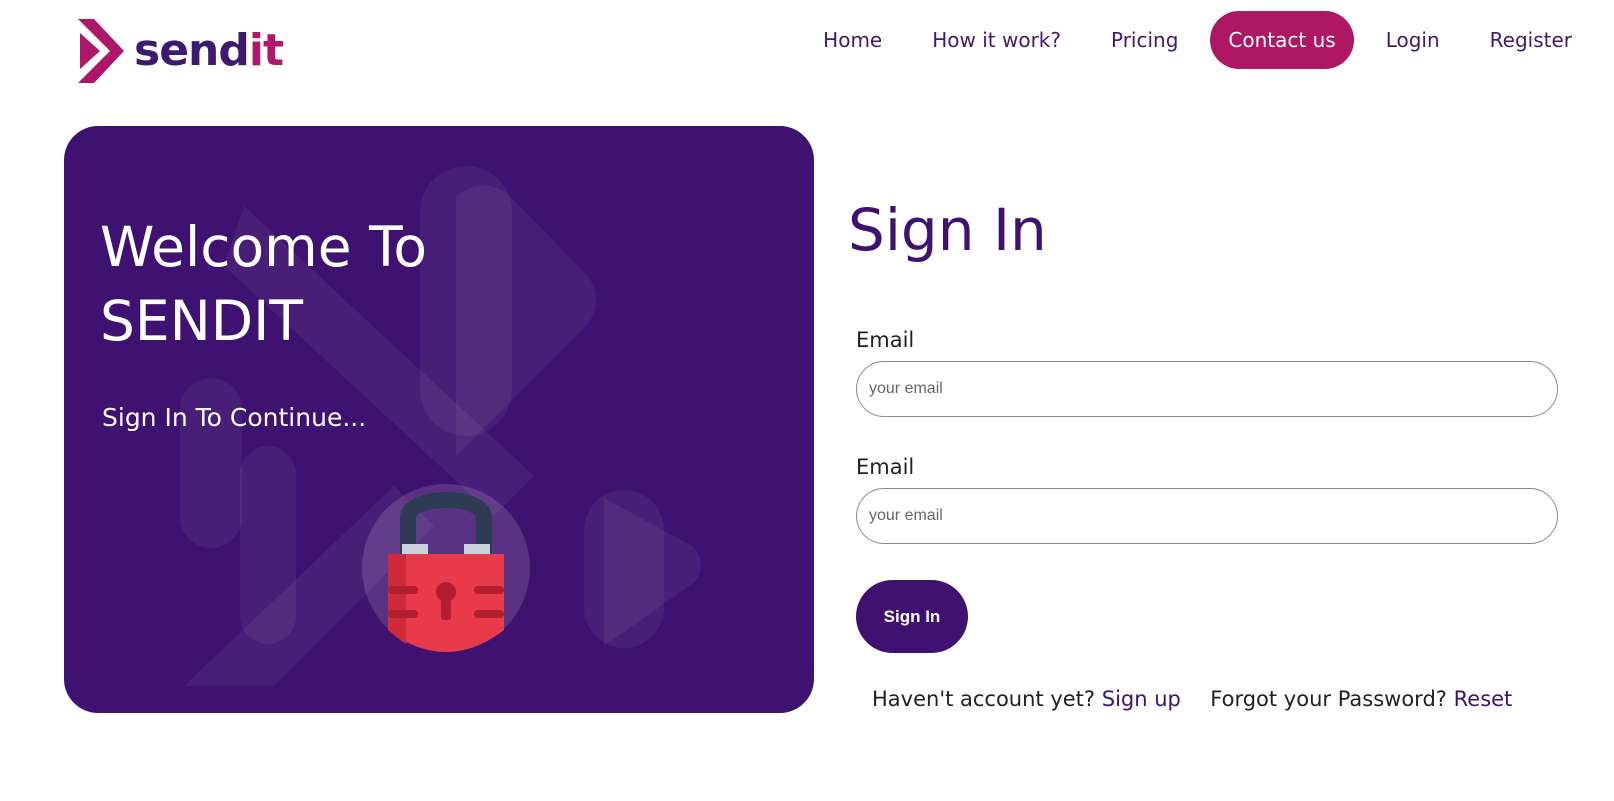  Describe the element at coordinates (885, 340) in the screenshot. I see `email-label: Email` at that location.